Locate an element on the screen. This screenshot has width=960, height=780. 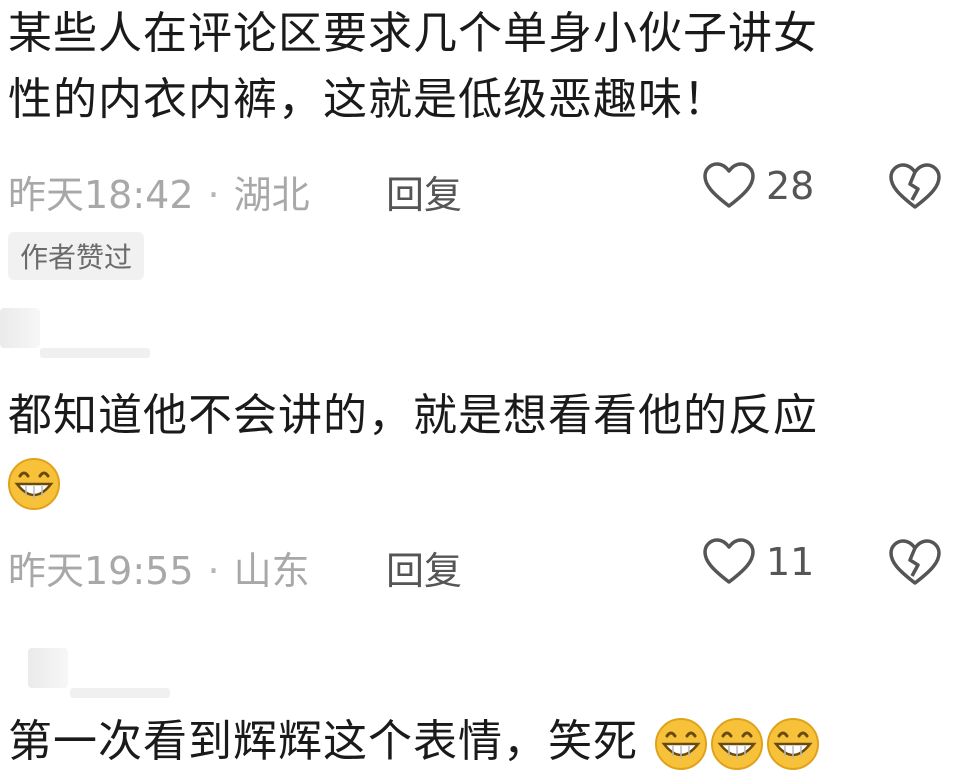
comment-3-text-content: 第一次看到辉辉这个表情，笑死 is located at coordinates (323, 741).